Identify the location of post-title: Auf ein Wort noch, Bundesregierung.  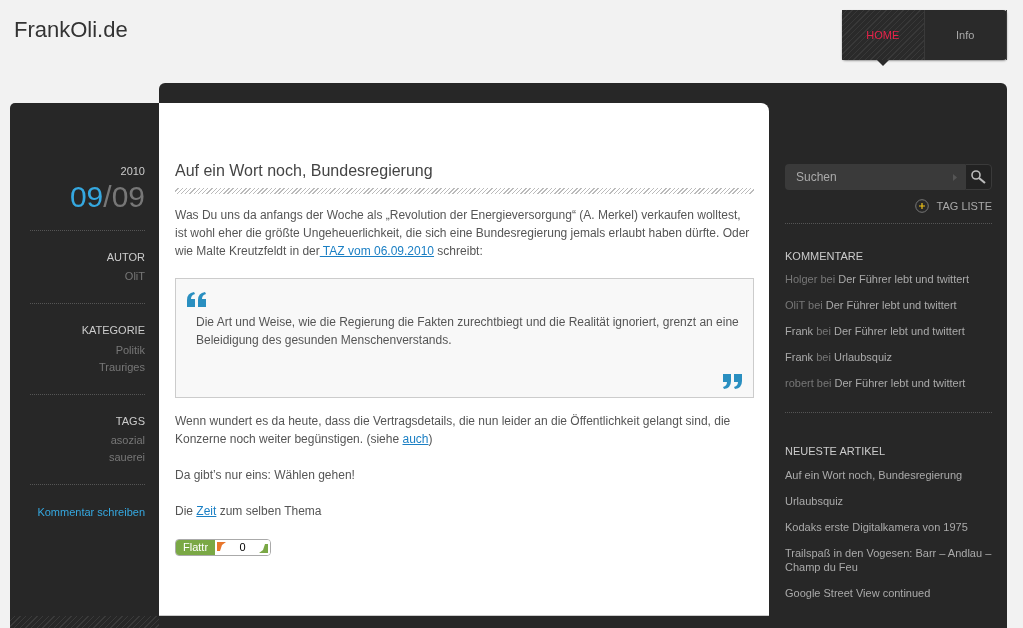
(304, 171).